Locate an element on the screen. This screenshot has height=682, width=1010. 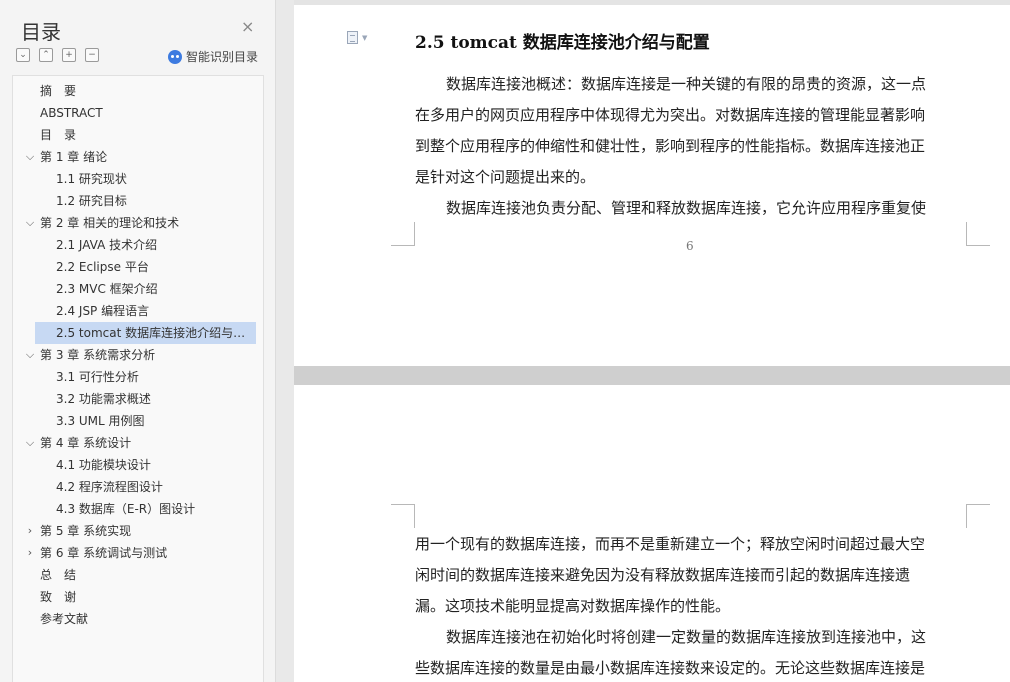
paragraph-menu-button: ▼ is located at coordinates (357, 37).